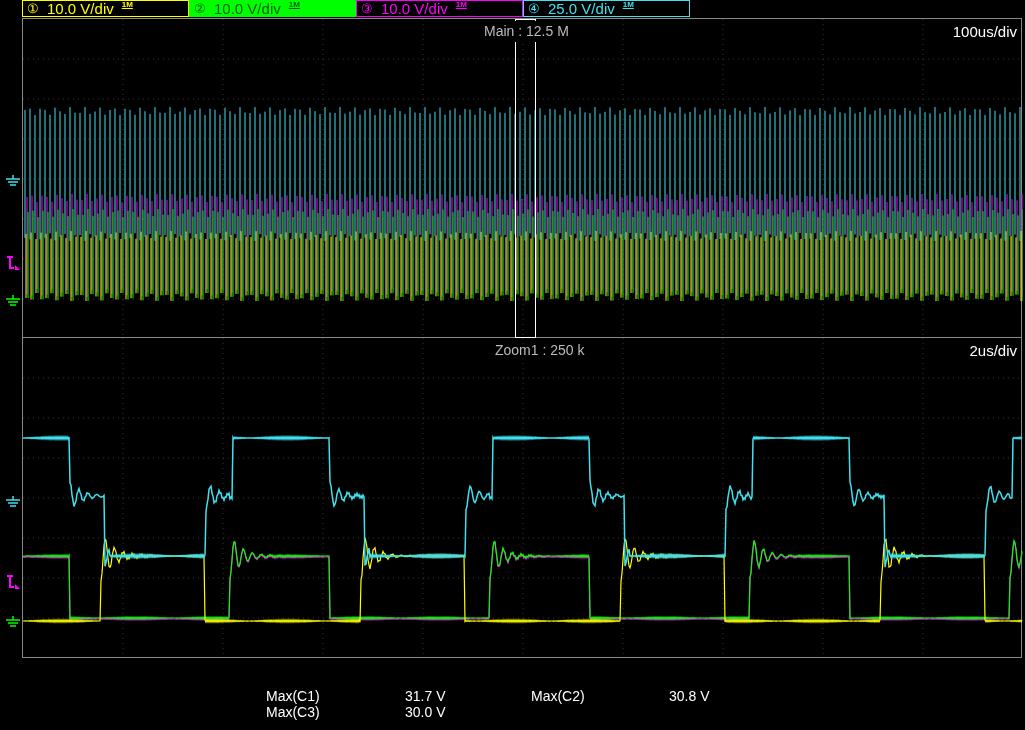  I want to click on channel-number: ④, so click(534, 8).